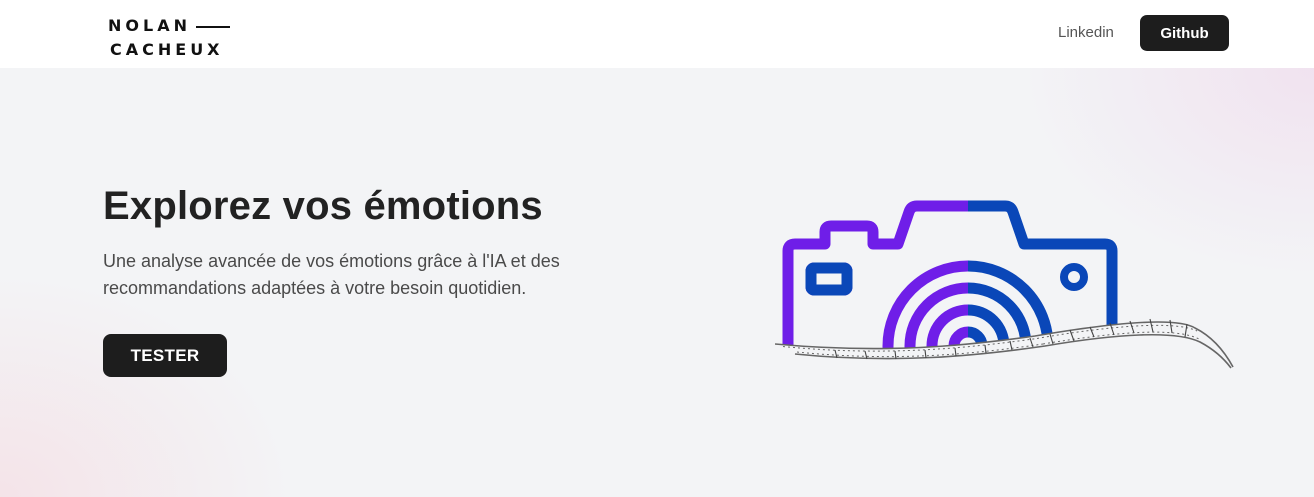  Describe the element at coordinates (173, 37) in the screenshot. I see `site-logo: NOLAN CACHEUX` at that location.